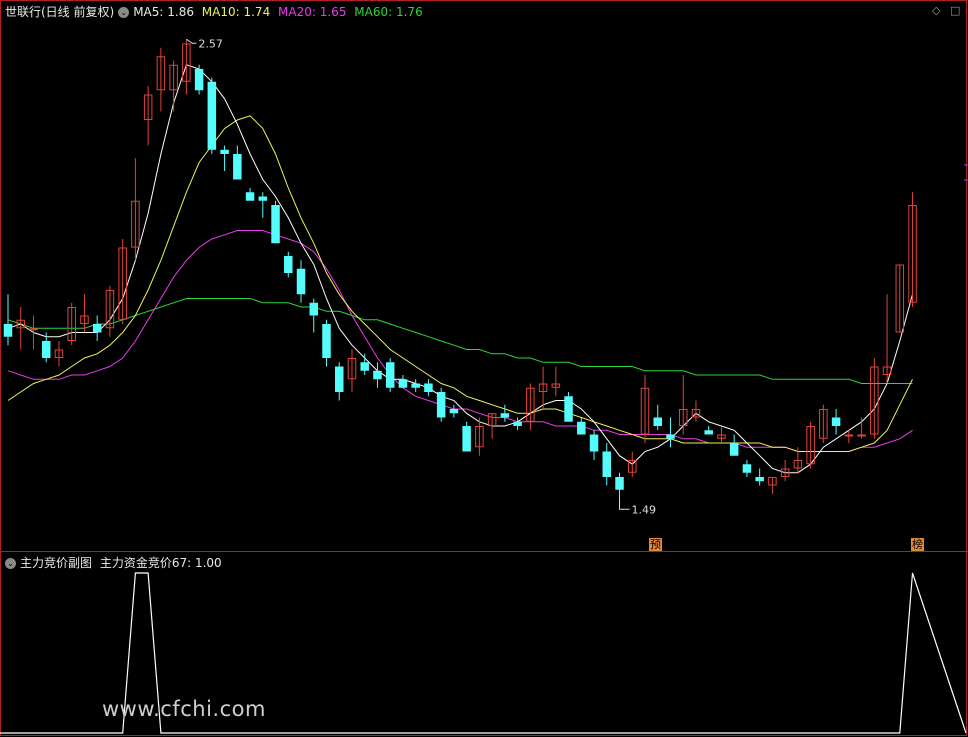 This screenshot has height=737, width=968. What do you see at coordinates (917, 544) in the screenshot?
I see `tag-bang: 榜` at bounding box center [917, 544].